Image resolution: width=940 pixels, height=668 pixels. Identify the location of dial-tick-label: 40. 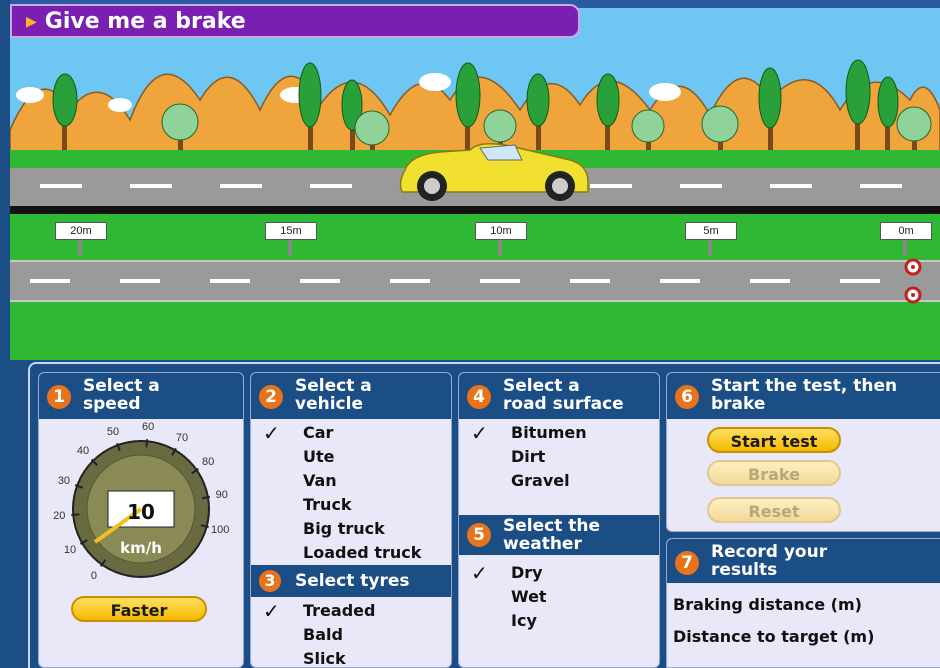
(83, 451).